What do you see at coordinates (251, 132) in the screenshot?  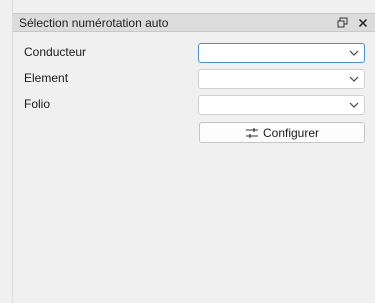 I see `sliders-icon` at bounding box center [251, 132].